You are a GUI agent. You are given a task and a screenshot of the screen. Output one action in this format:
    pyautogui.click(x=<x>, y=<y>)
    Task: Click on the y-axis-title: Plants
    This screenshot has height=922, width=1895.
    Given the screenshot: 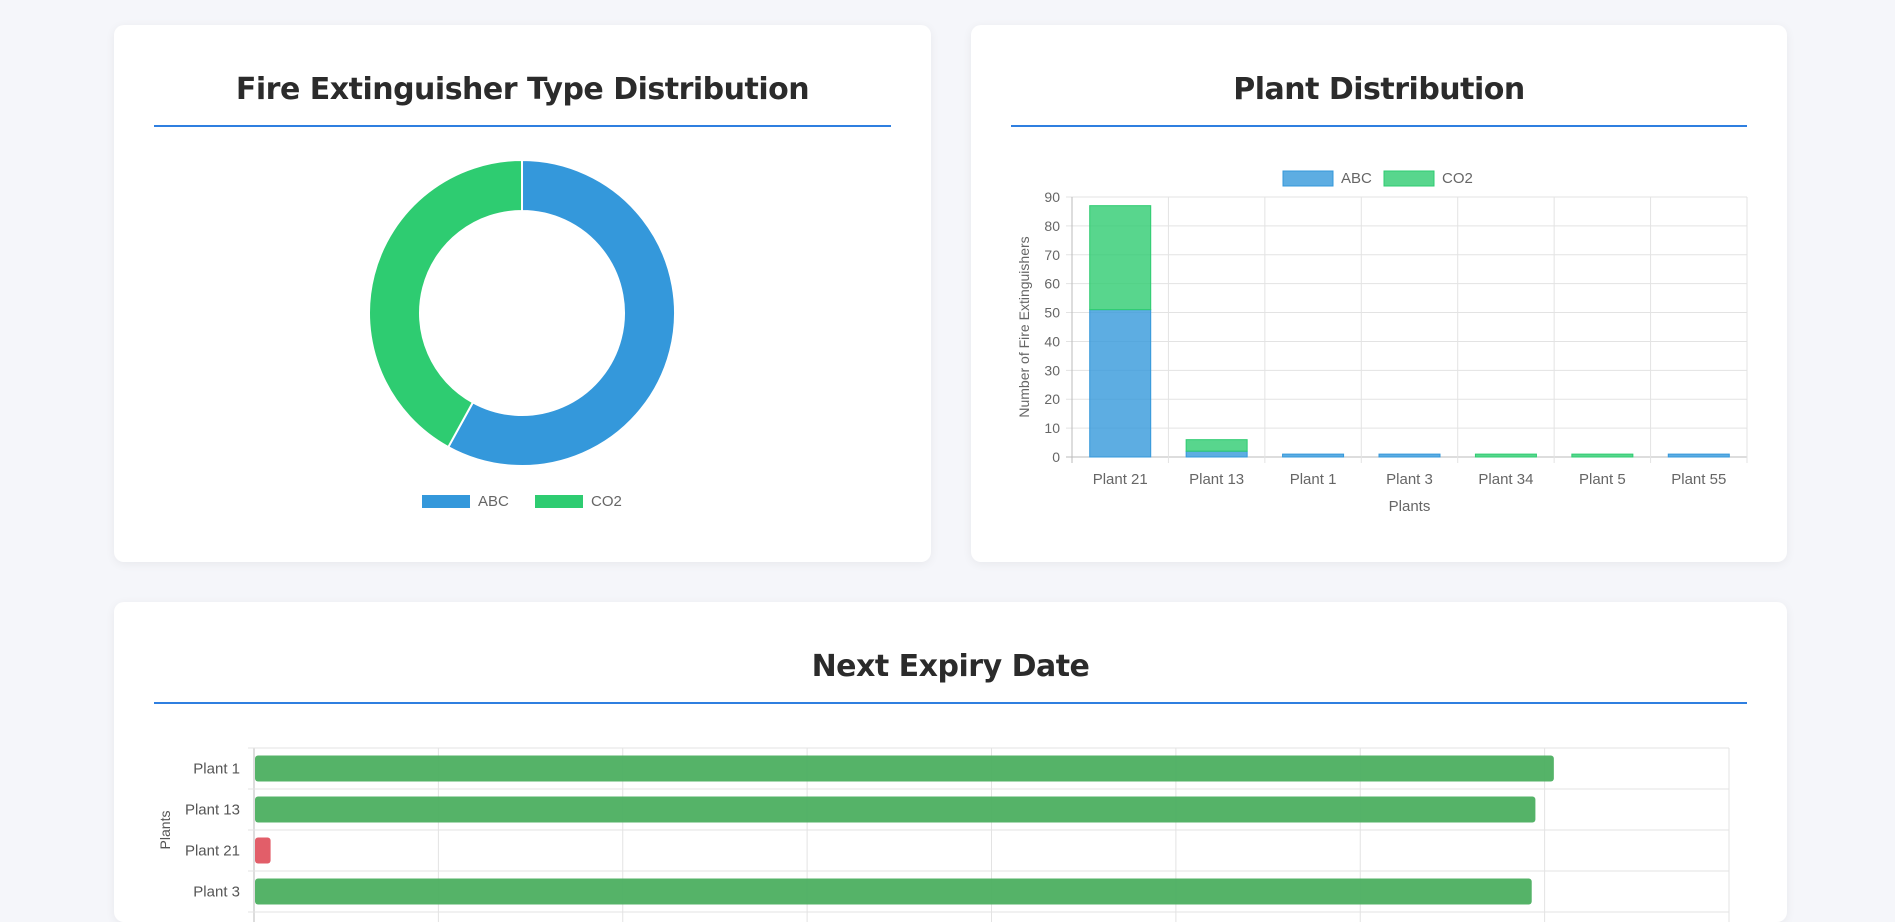 What is the action you would take?
    pyautogui.click(x=165, y=830)
    